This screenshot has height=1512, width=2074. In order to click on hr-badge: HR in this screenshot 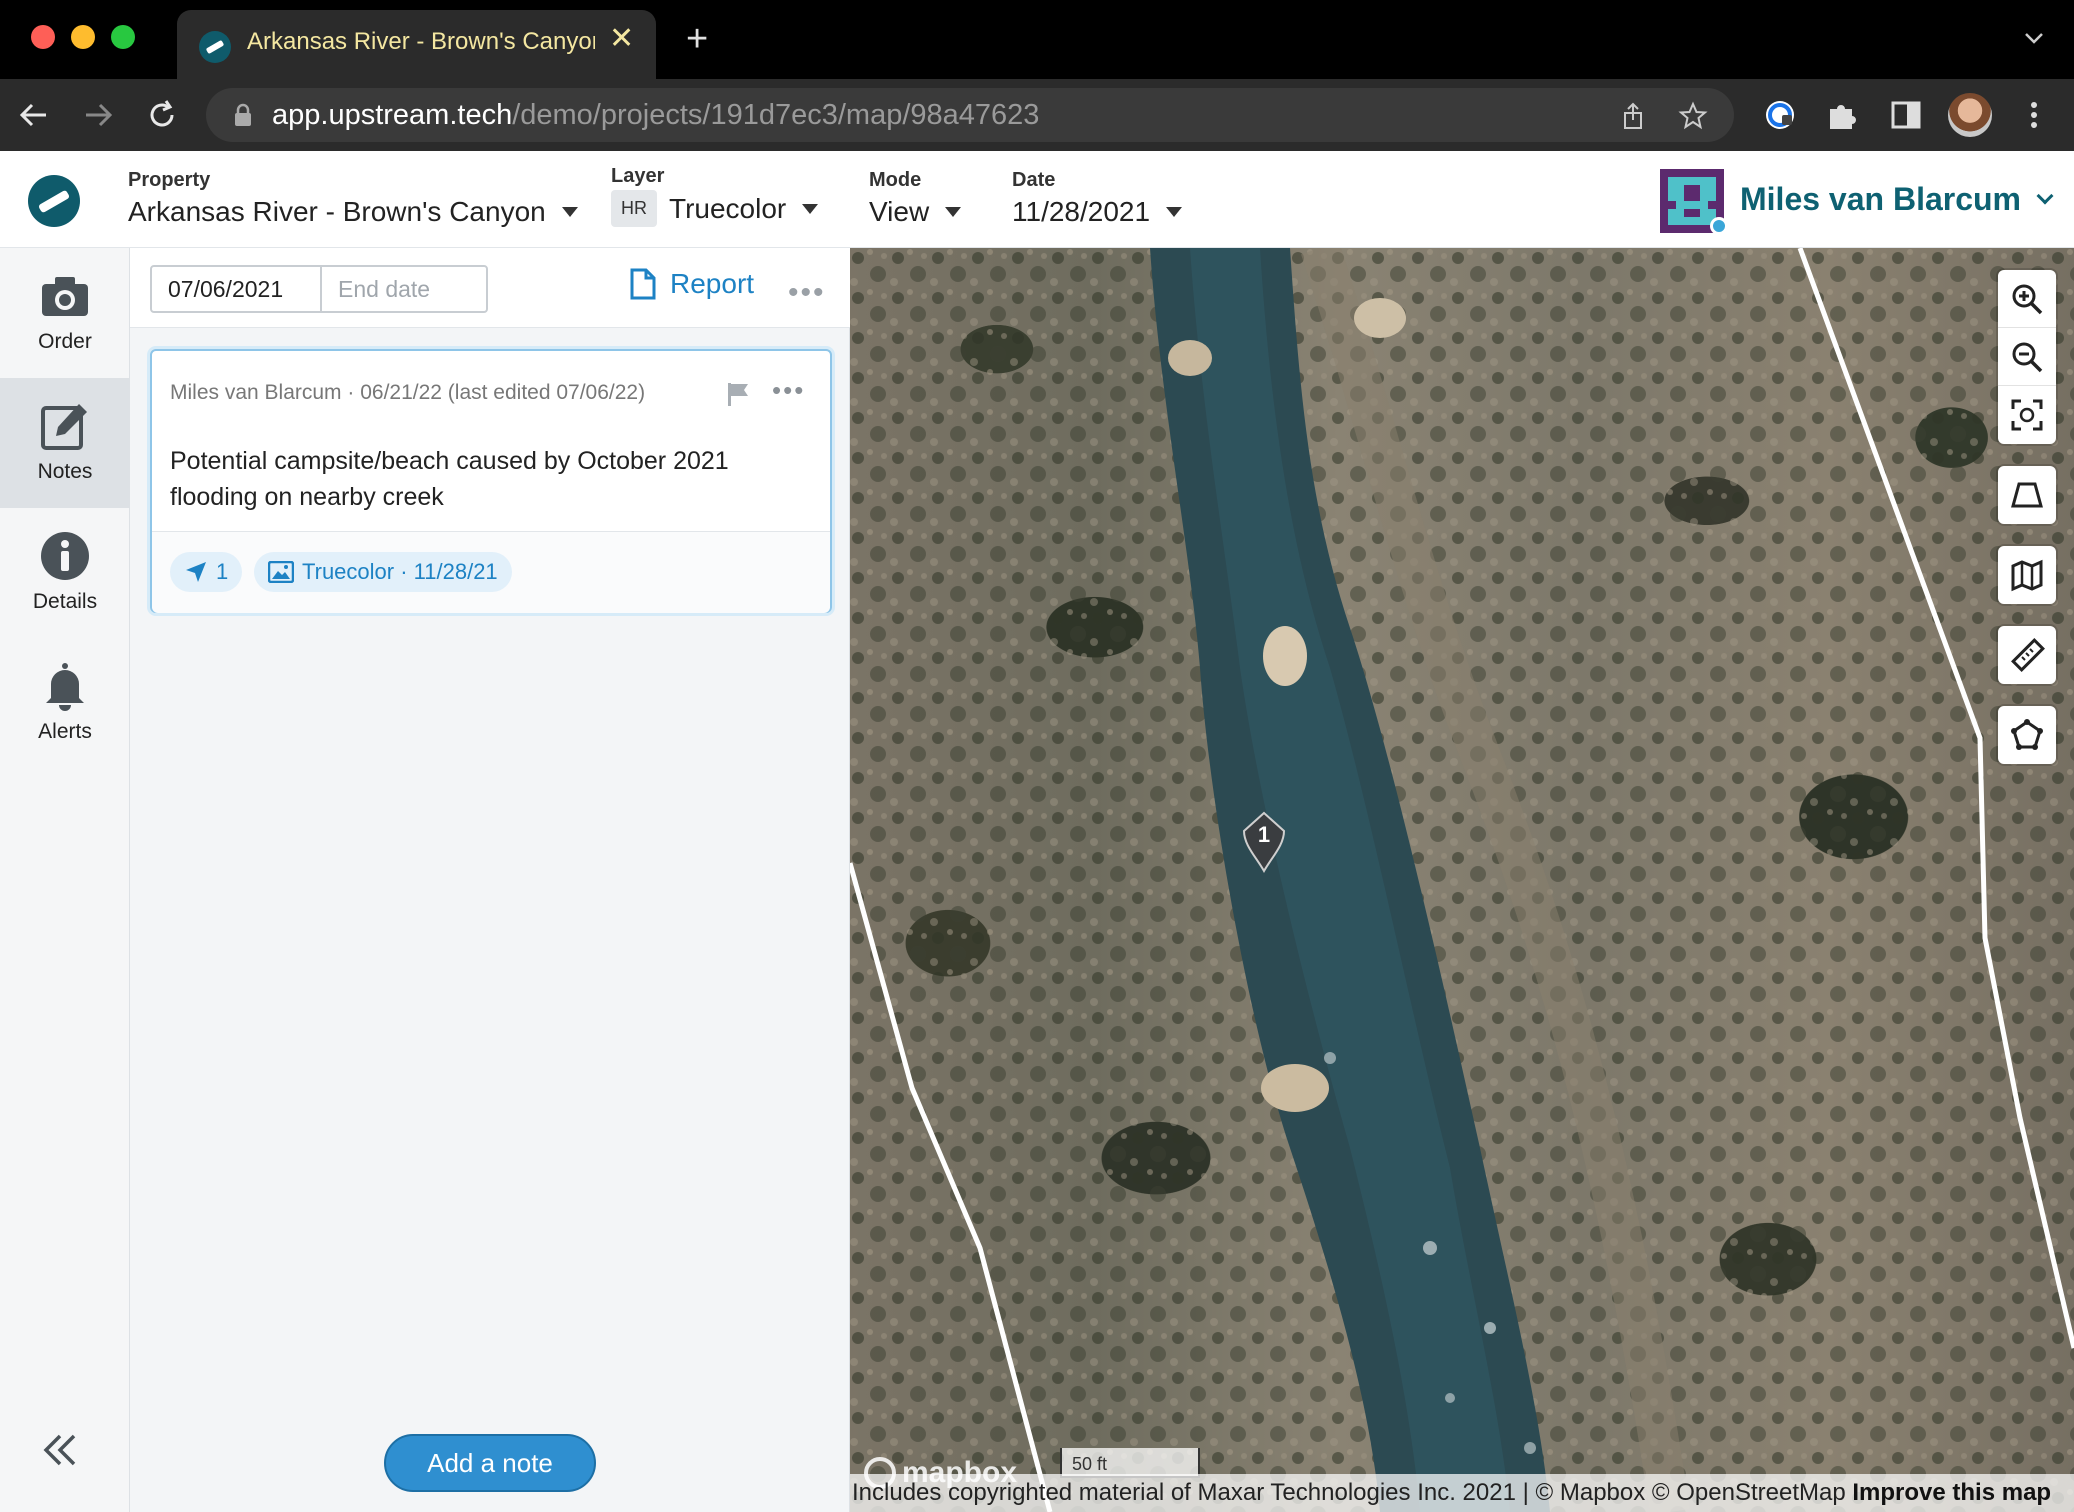, I will do `click(634, 208)`.